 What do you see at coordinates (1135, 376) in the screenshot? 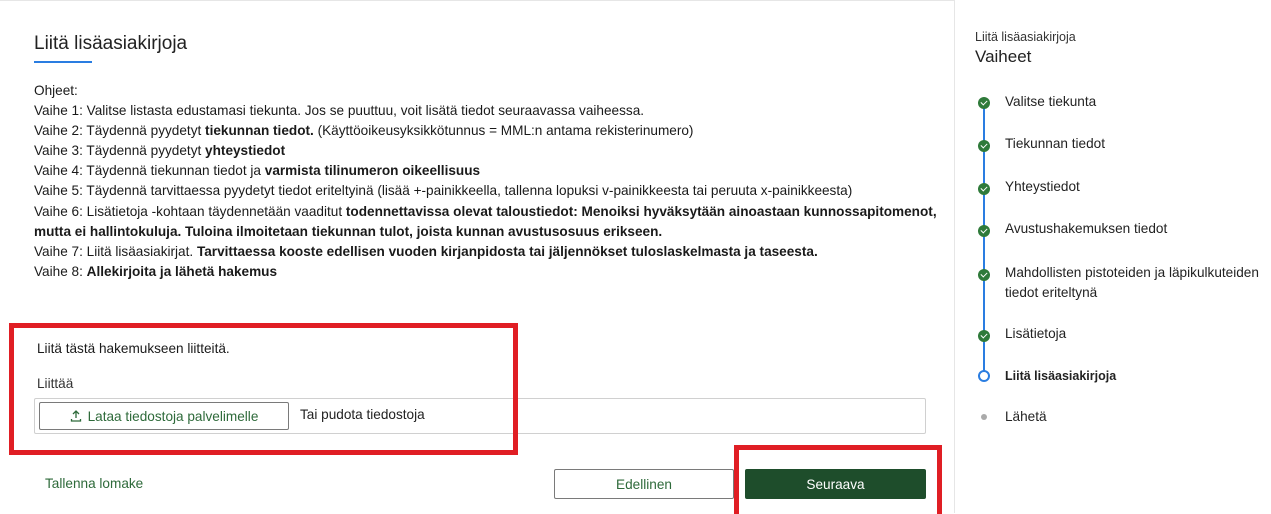
I see `sidebar-step-liita-lisaasiakirjoja: Liitä lisäasiakirjoja` at bounding box center [1135, 376].